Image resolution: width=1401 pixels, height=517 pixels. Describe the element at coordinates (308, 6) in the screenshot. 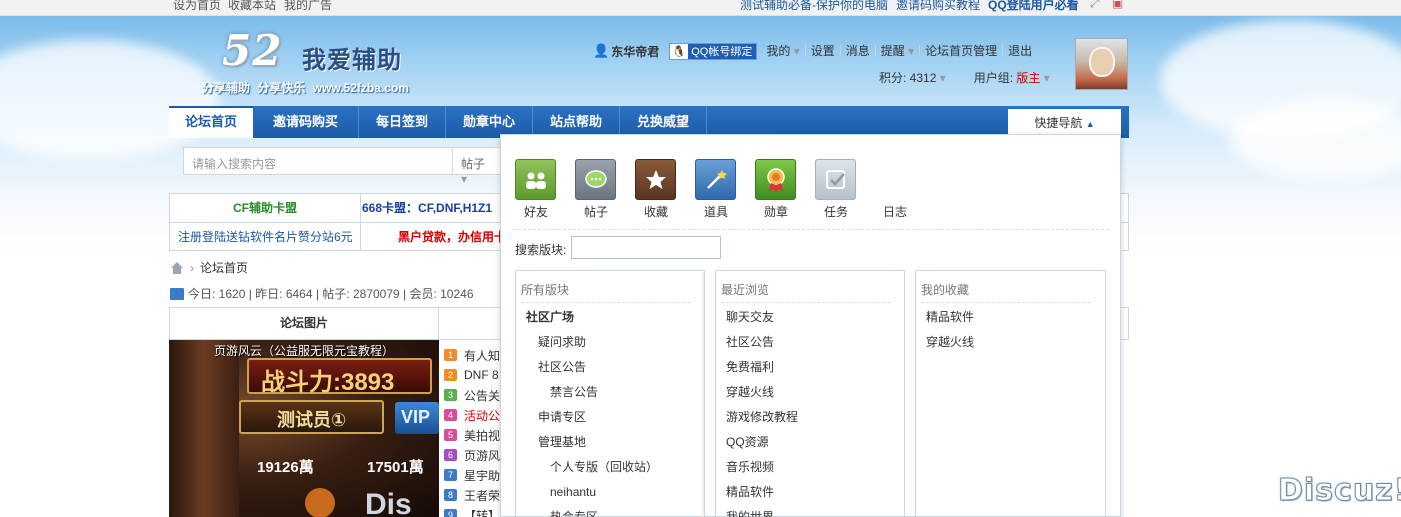

I see `my-ads-link: 我的广告` at that location.